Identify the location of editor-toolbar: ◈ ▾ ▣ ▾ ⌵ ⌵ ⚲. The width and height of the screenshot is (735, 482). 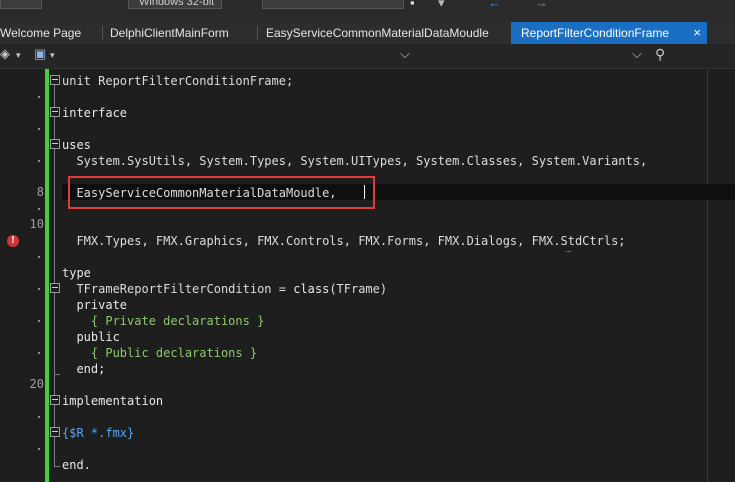
(367, 56).